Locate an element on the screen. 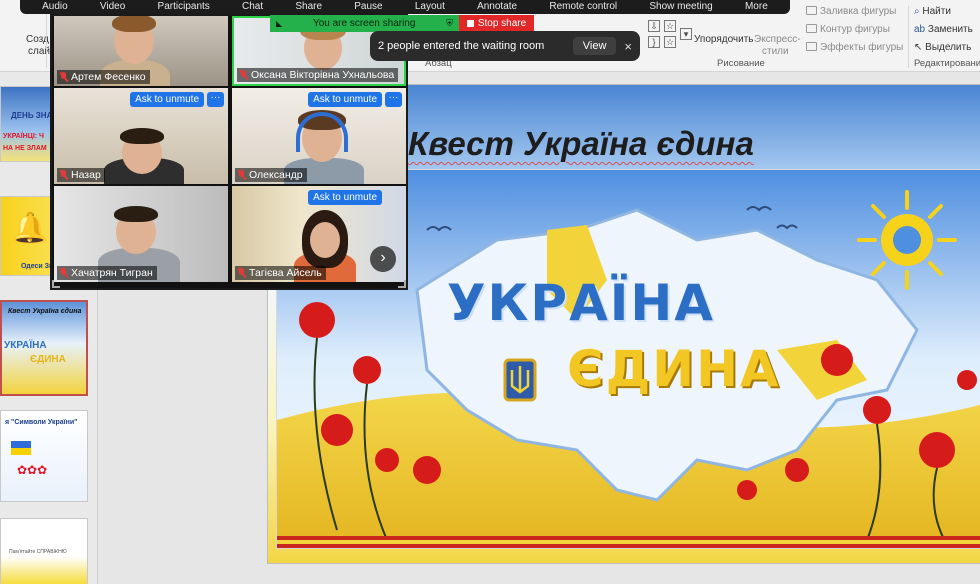 Image resolution: width=980 pixels, height=584 pixels. sharing-status-text: You are screen sharing is located at coordinates (364, 23).